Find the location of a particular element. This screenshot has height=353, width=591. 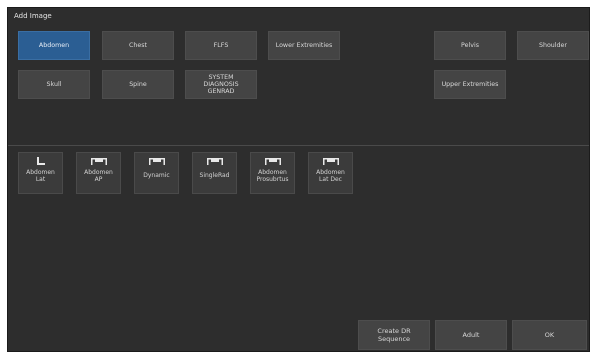

category-skull-button: Skull is located at coordinates (54, 84).